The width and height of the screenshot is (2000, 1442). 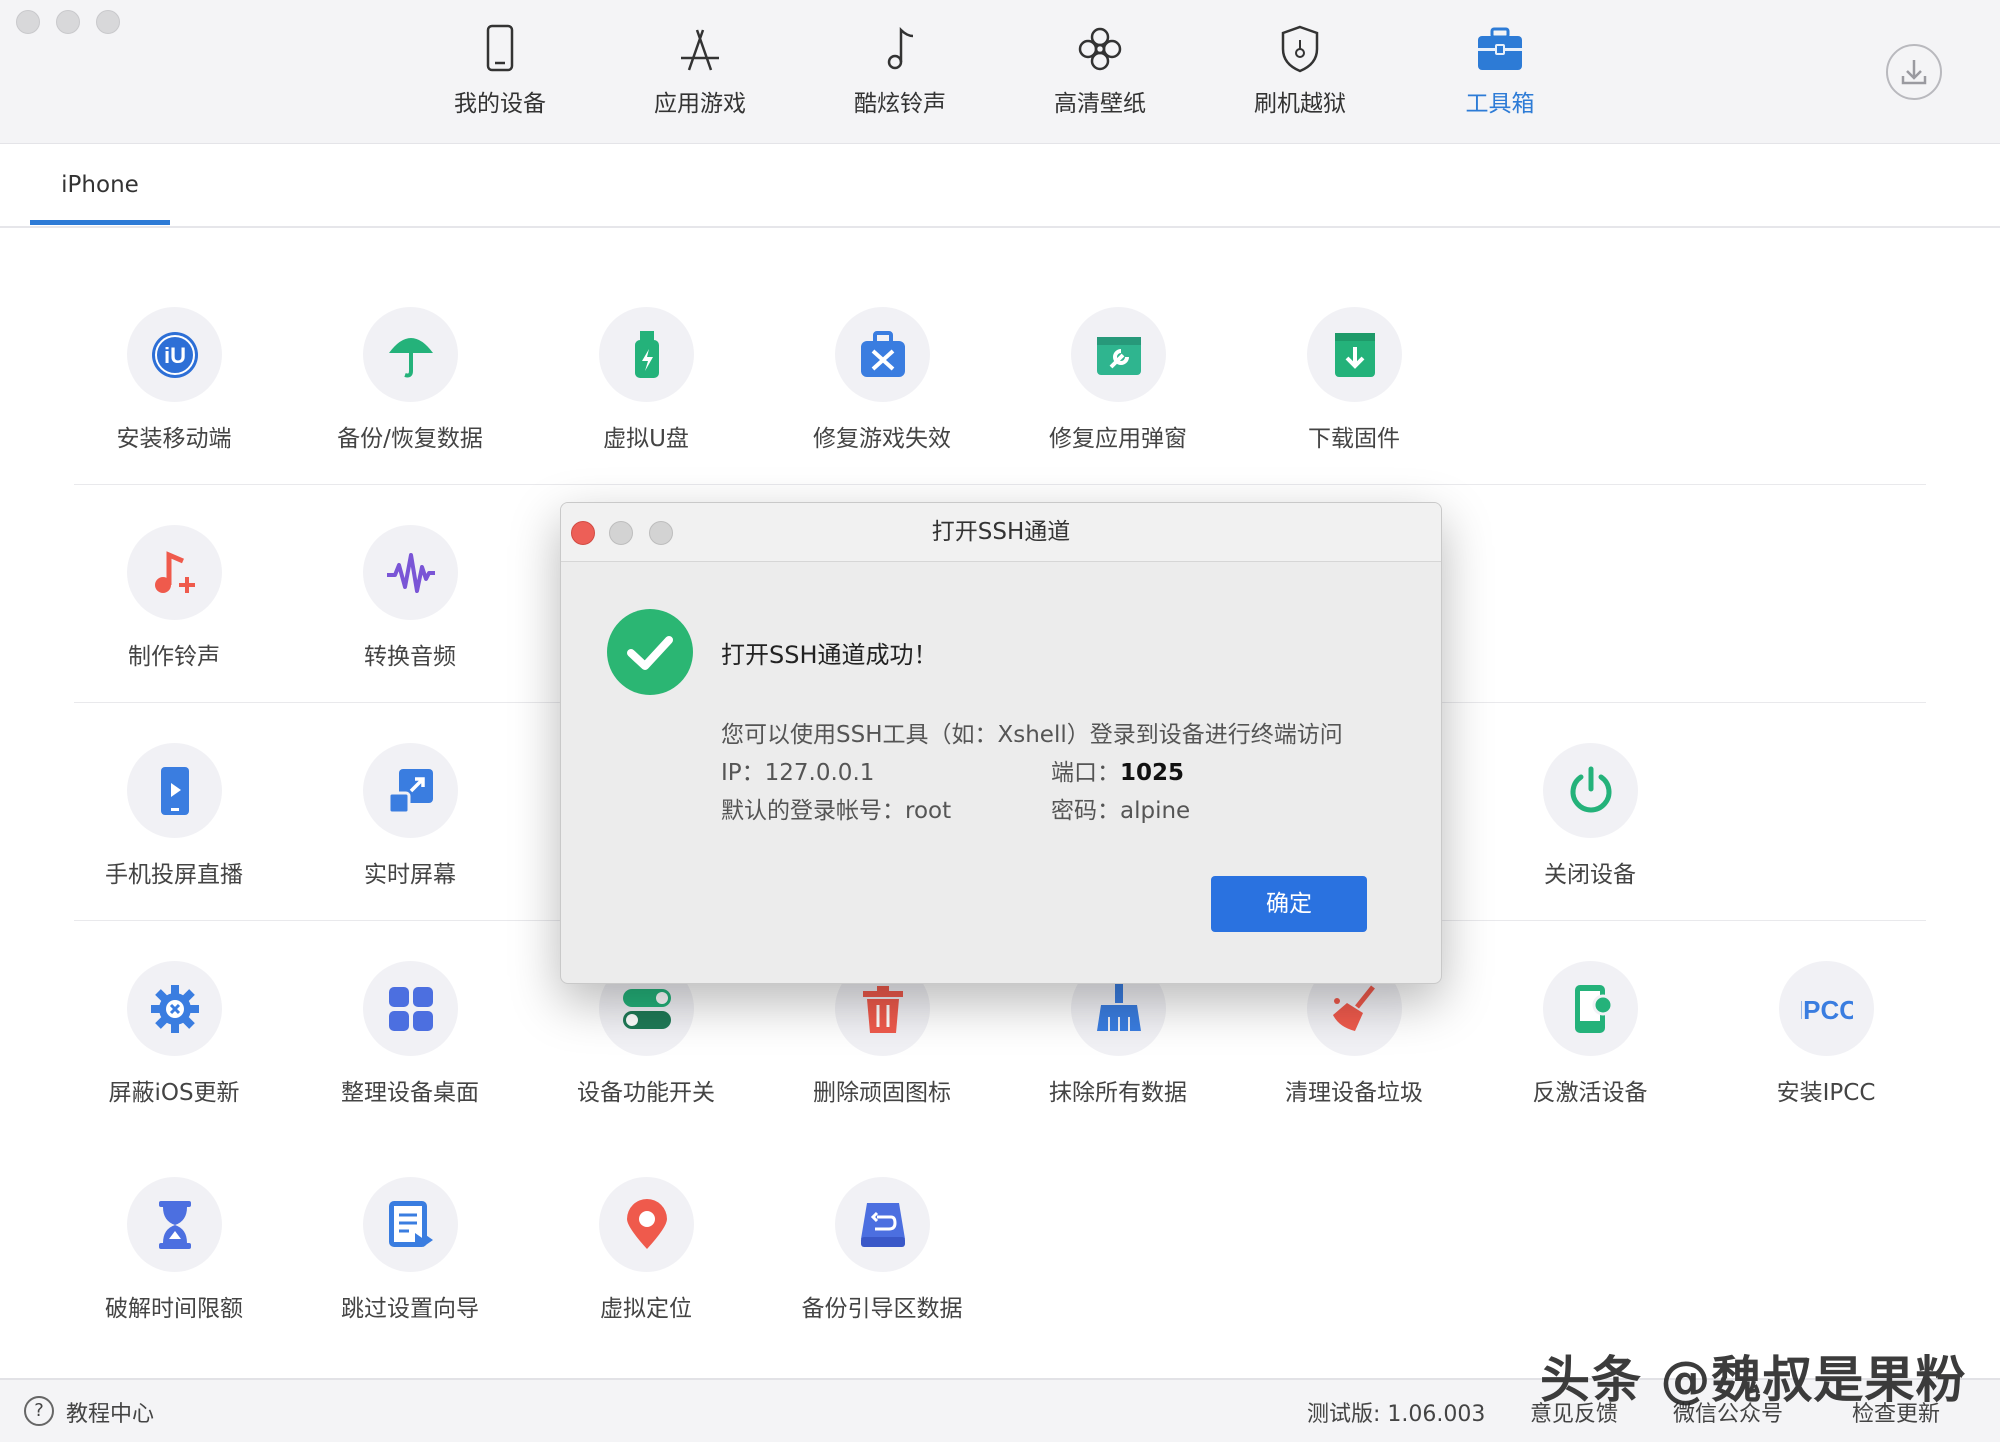 I want to click on tool-make-ringtone: 制作铃声, so click(x=174, y=610).